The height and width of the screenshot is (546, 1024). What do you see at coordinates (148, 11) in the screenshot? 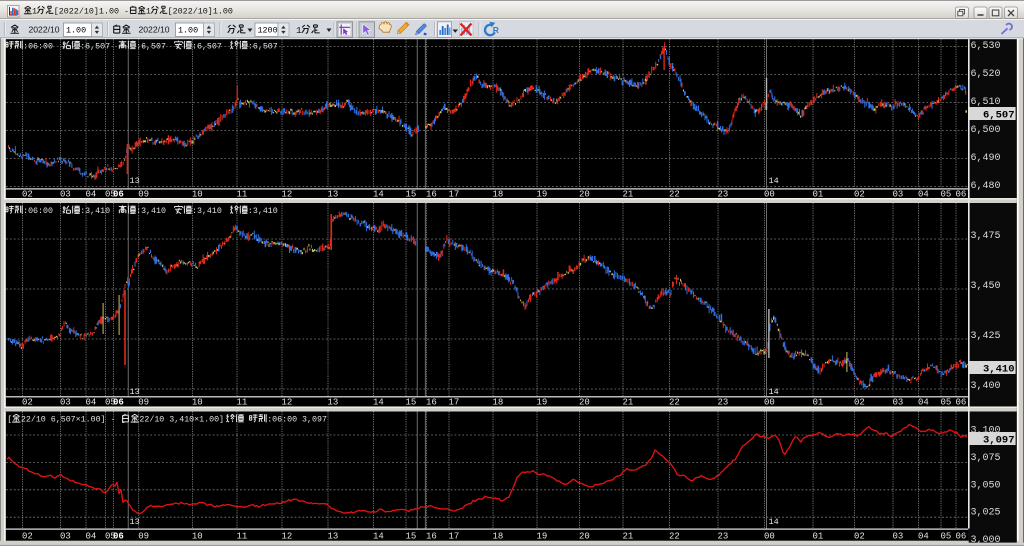
I see `svg-text: 1` at bounding box center [148, 11].